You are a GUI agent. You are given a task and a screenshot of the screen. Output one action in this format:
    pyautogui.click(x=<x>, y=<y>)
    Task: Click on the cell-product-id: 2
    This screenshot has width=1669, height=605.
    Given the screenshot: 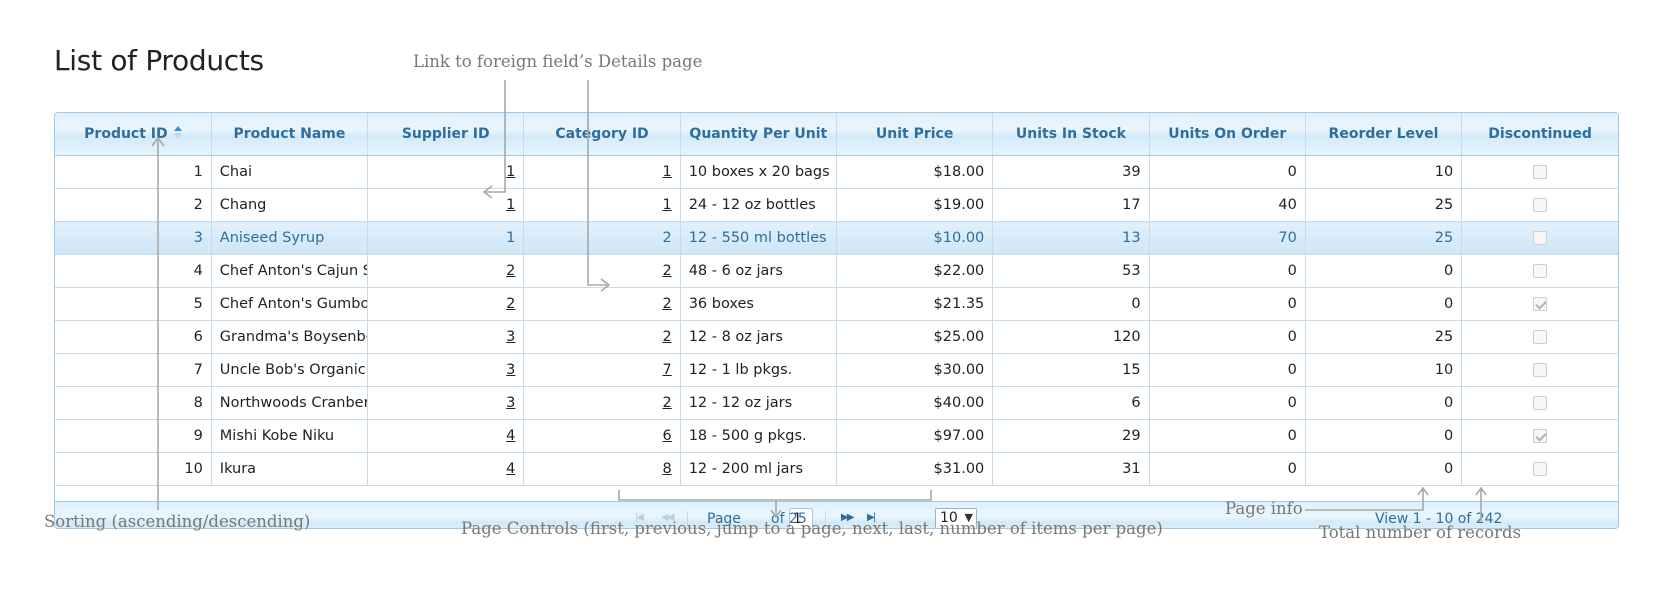 What is the action you would take?
    pyautogui.click(x=133, y=205)
    